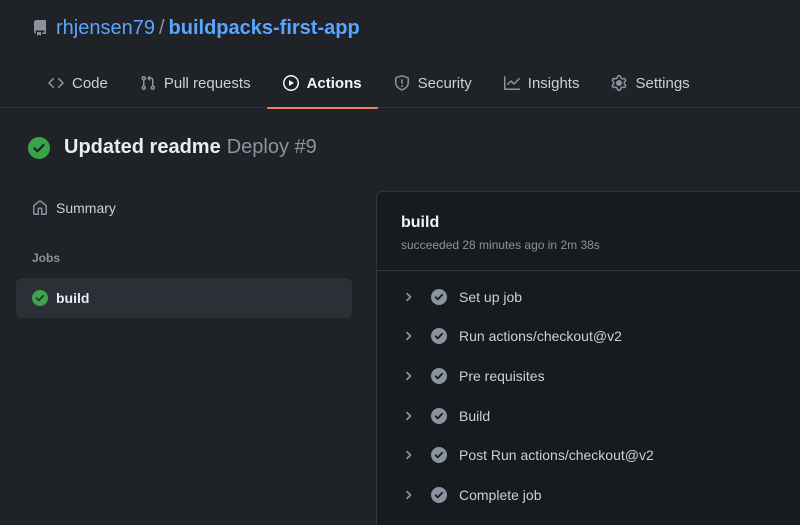  Describe the element at coordinates (553, 83) in the screenshot. I see `tab-label: Insights` at that location.